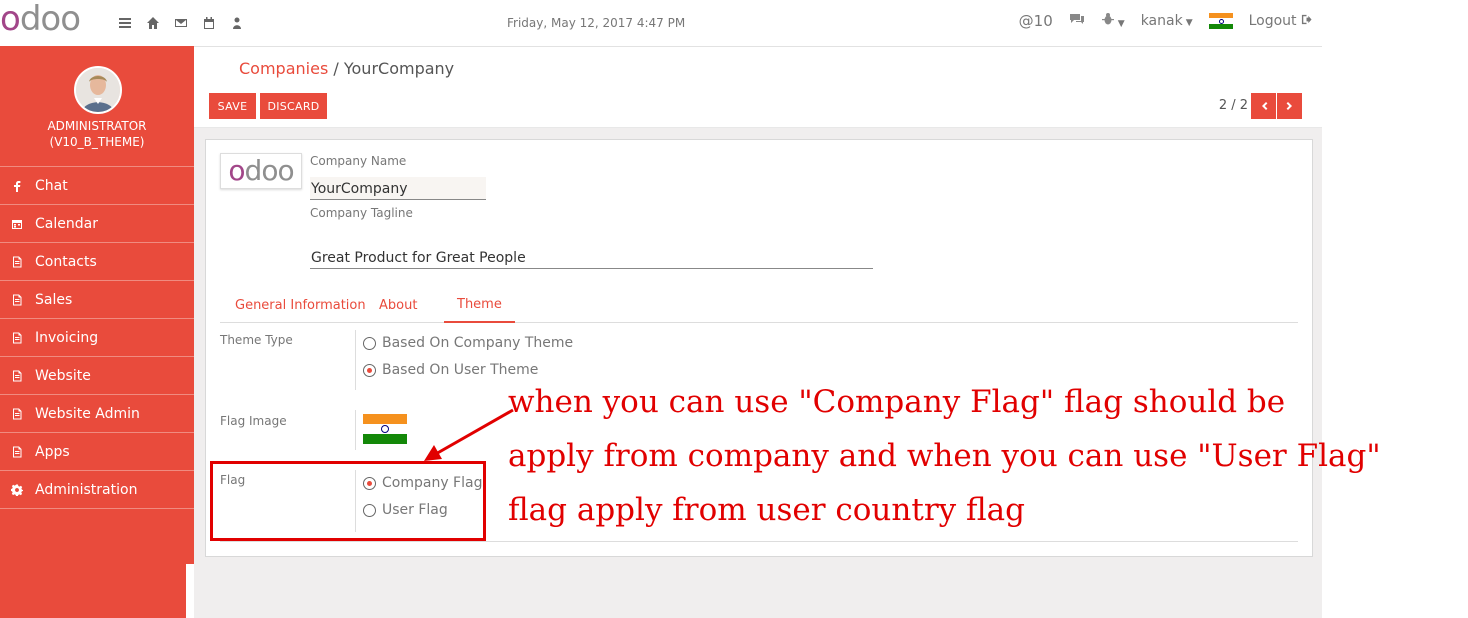  I want to click on sidebar-item-calendar: Calendar, so click(97, 223).